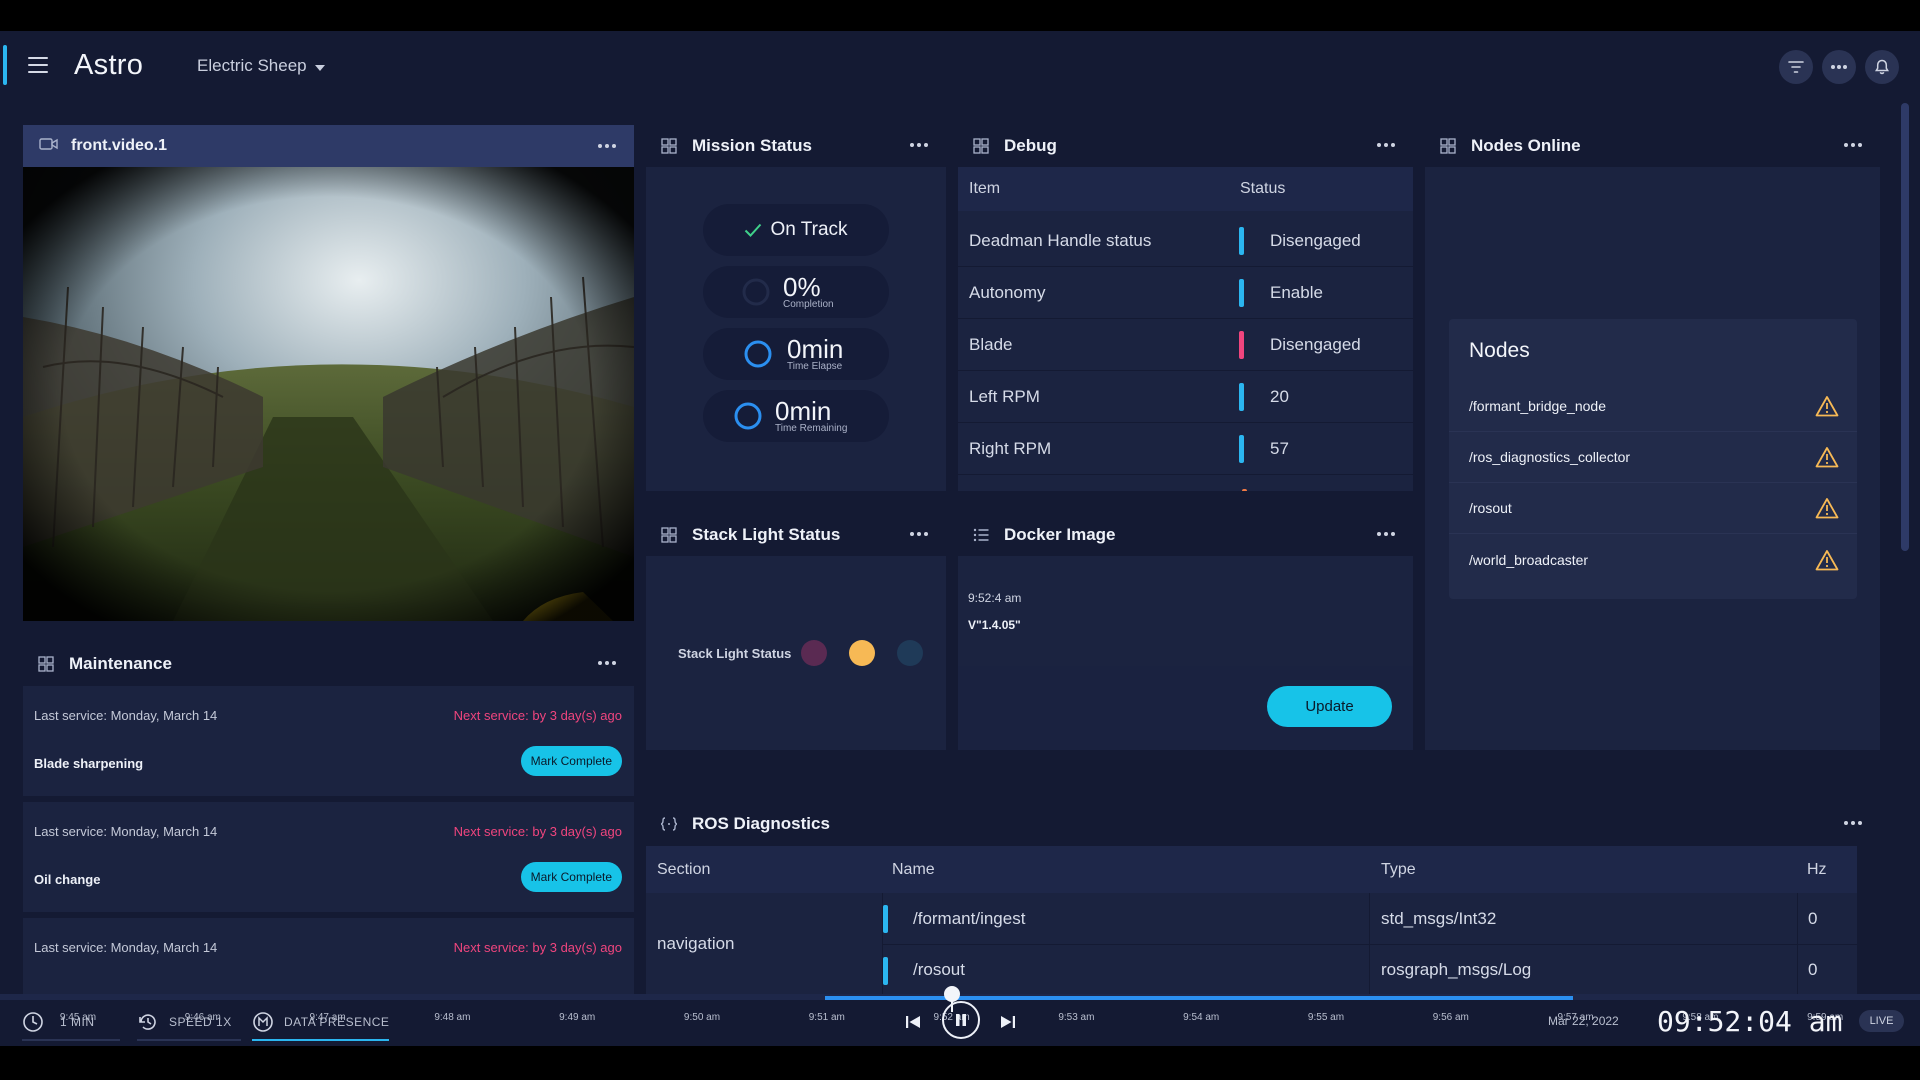 Image resolution: width=1920 pixels, height=1080 pixels. I want to click on window-selector: 1 MIN, so click(58, 1021).